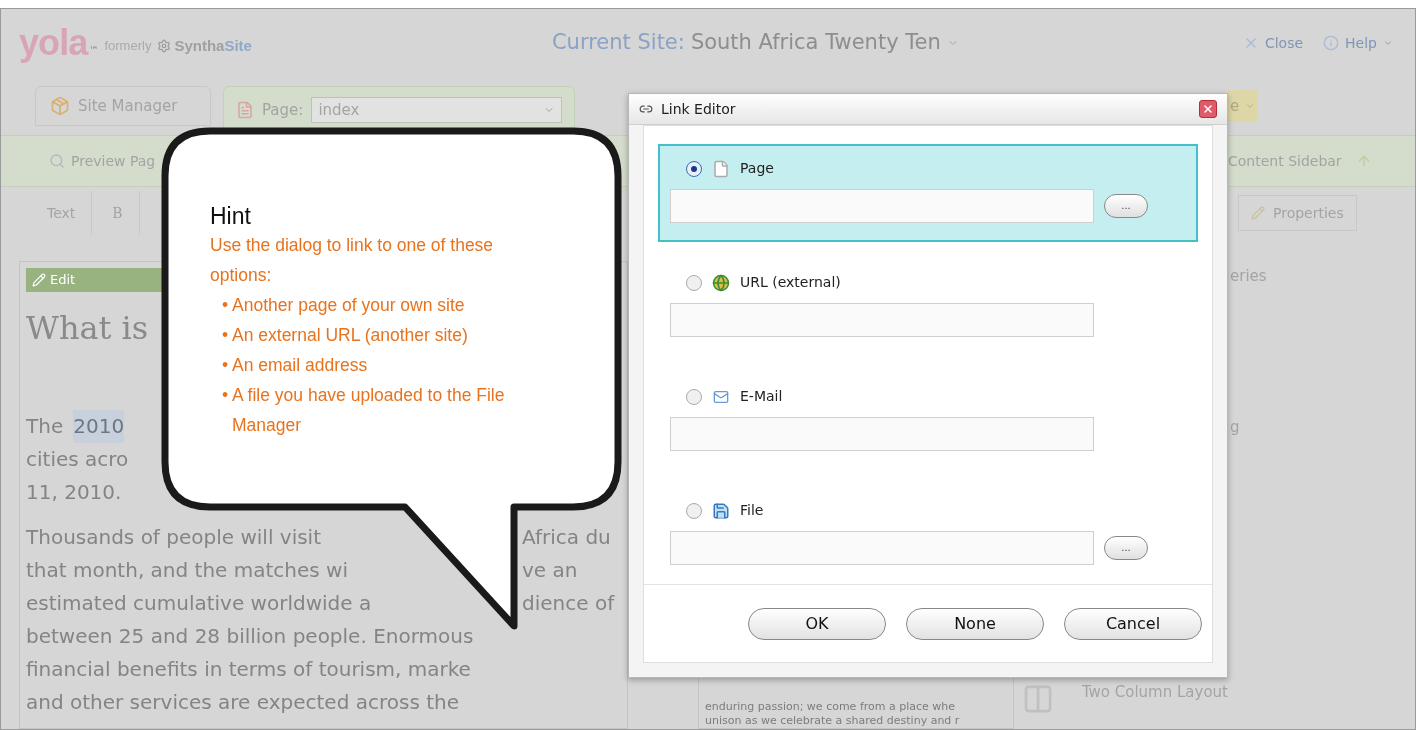 This screenshot has height=730, width=1416. I want to click on dialog-button: Cancel, so click(1133, 623).